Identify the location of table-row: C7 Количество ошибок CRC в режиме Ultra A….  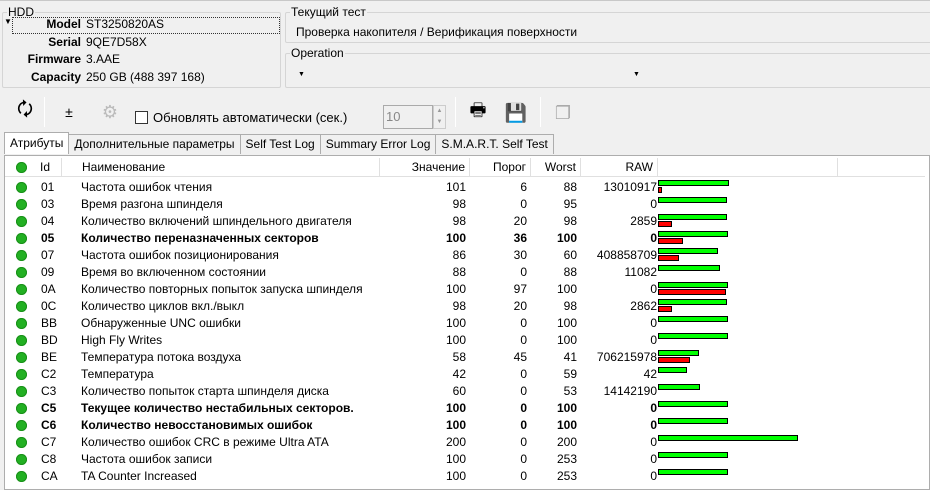
(465, 442).